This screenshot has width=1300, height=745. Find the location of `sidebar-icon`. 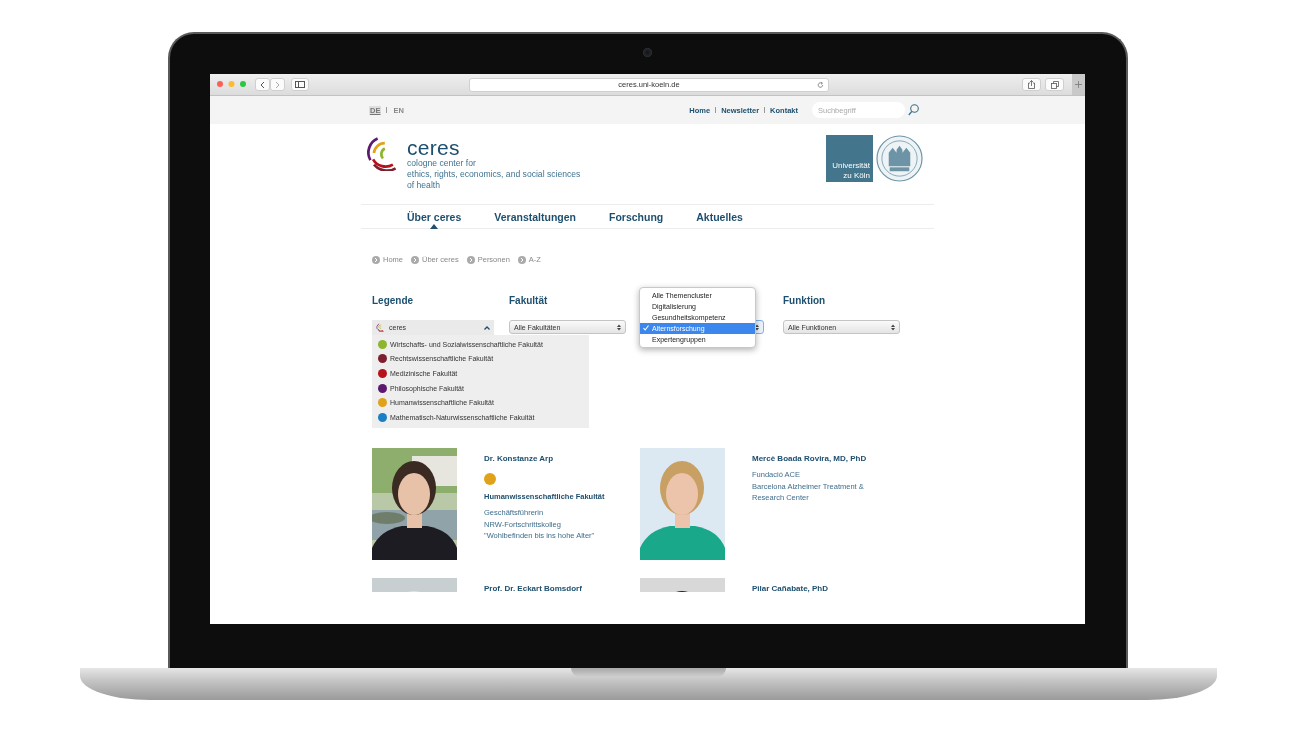

sidebar-icon is located at coordinates (300, 84).